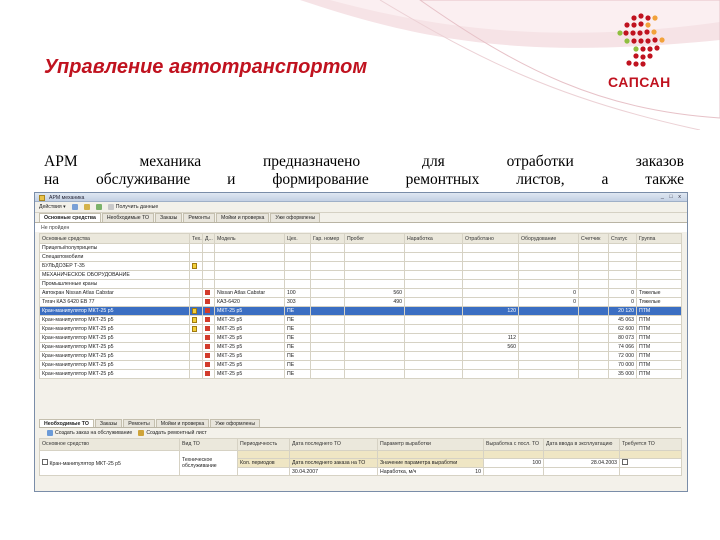 The image size is (720, 540). Describe the element at coordinates (249, 293) in the screenshot. I see `cell-model: Nissan Atlas Cabstar` at that location.